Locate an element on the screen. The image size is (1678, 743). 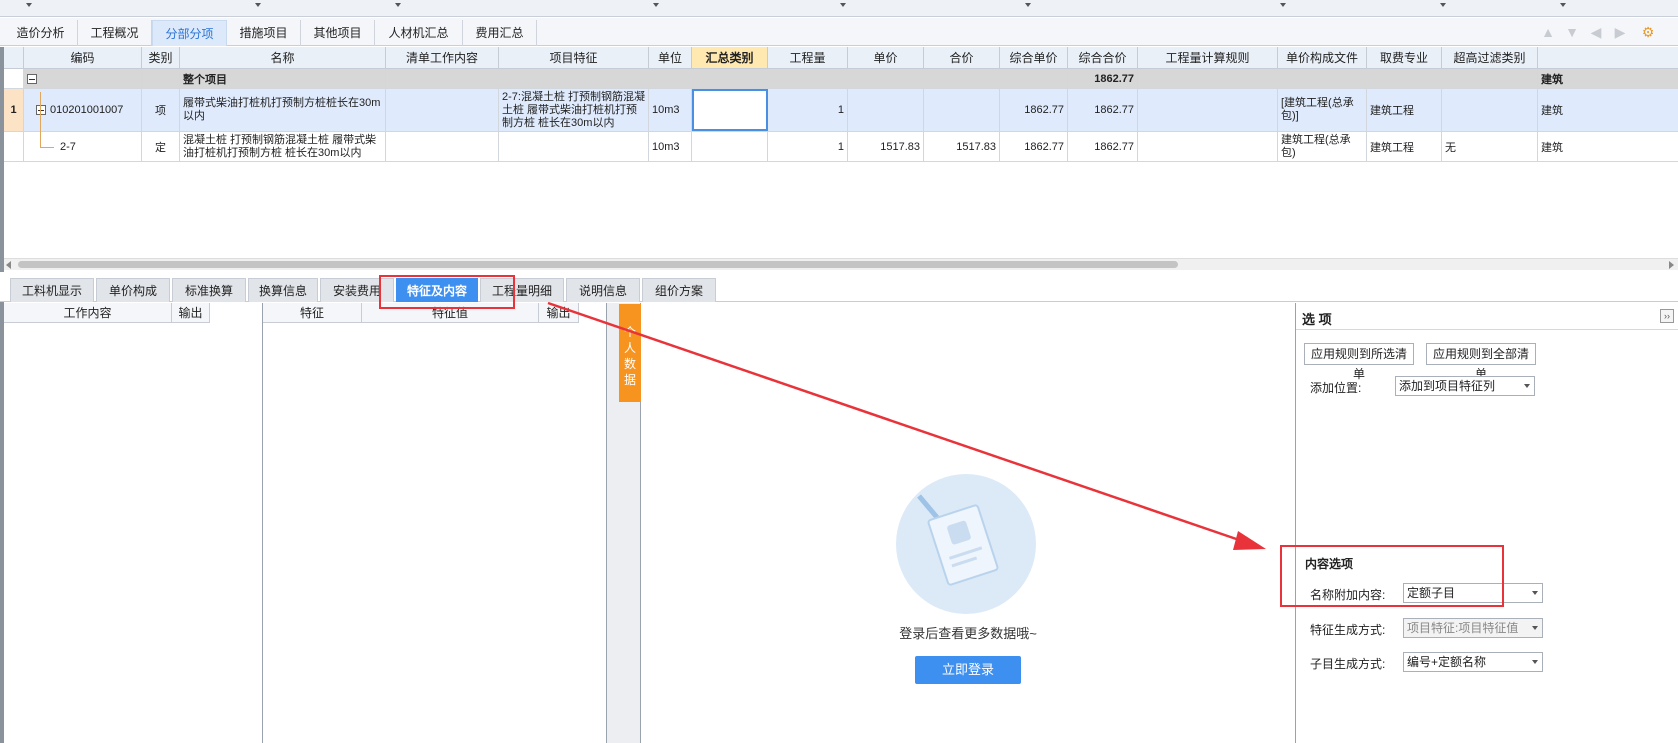
cell-unit-price is located at coordinates (886, 110).